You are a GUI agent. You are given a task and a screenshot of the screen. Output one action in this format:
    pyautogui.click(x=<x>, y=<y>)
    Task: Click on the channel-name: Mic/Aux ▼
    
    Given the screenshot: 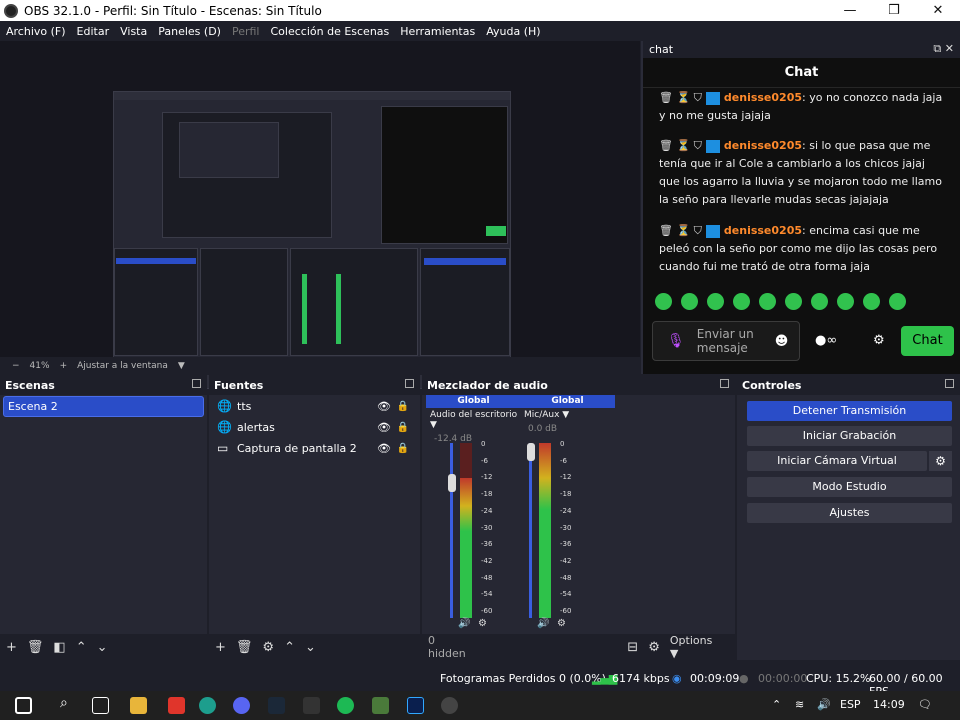 What is the action you would take?
    pyautogui.click(x=567, y=415)
    